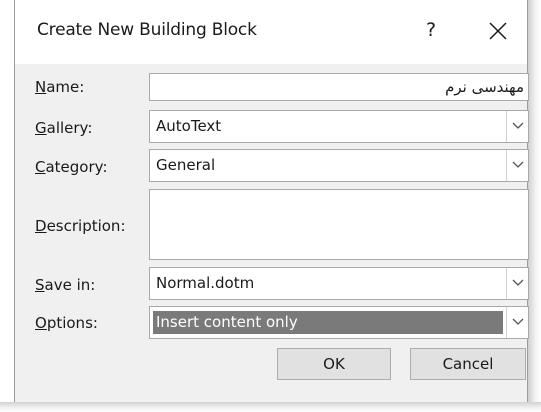  Describe the element at coordinates (71, 167) in the screenshot. I see `category-label: Category:` at that location.